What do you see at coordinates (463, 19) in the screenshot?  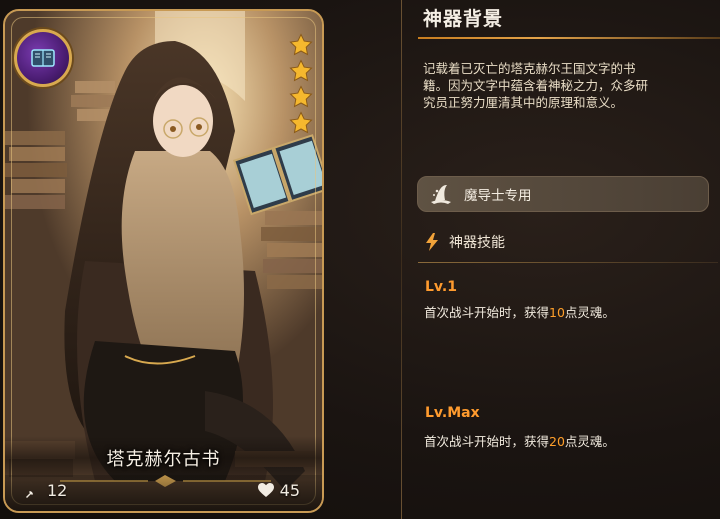 I see `section-title: 神器背景` at bounding box center [463, 19].